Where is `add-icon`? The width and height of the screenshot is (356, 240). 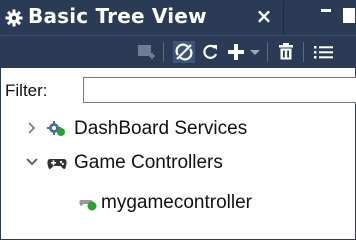 add-icon is located at coordinates (236, 52).